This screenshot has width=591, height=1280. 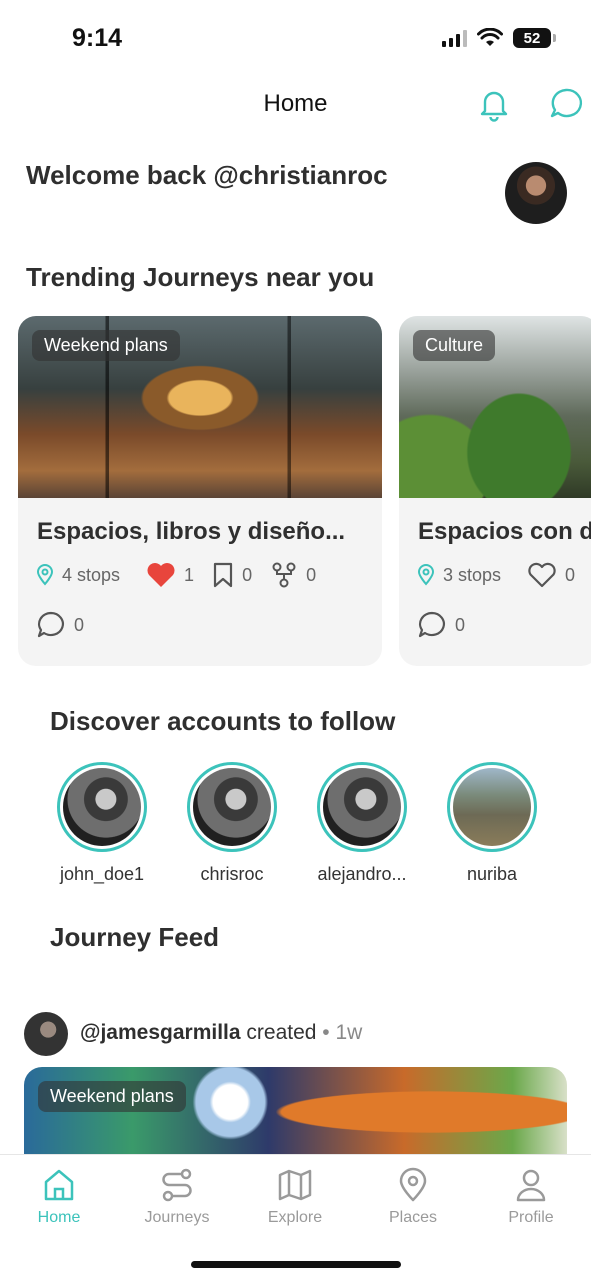 What do you see at coordinates (91, 574) in the screenshot?
I see `stops-count: 4 stops` at bounding box center [91, 574].